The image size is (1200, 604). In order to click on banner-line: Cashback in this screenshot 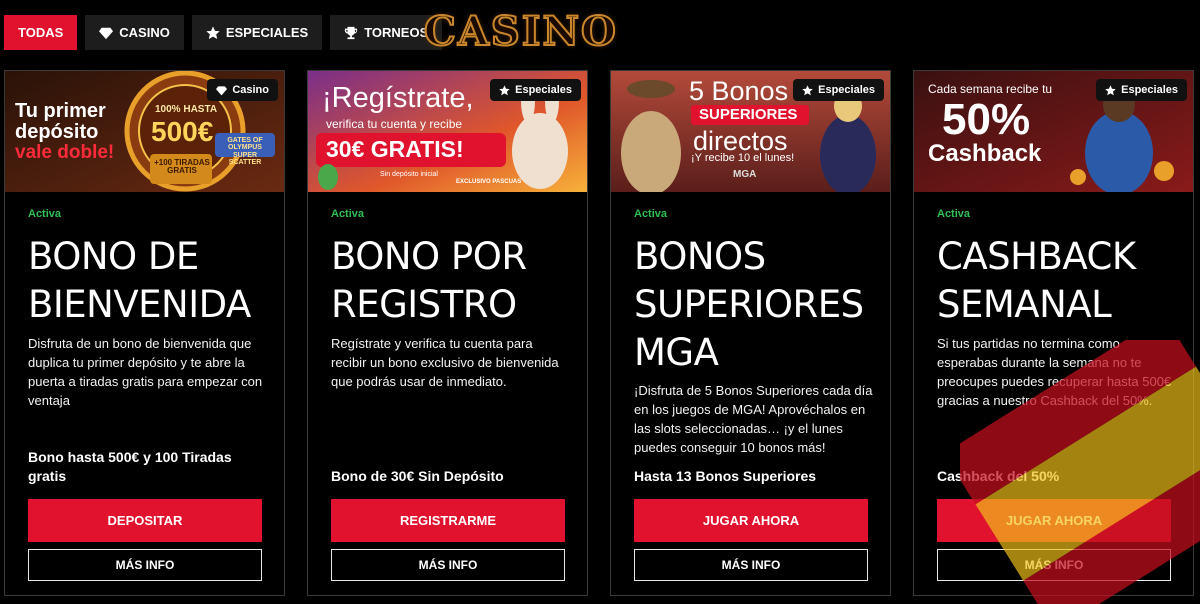, I will do `click(985, 153)`.